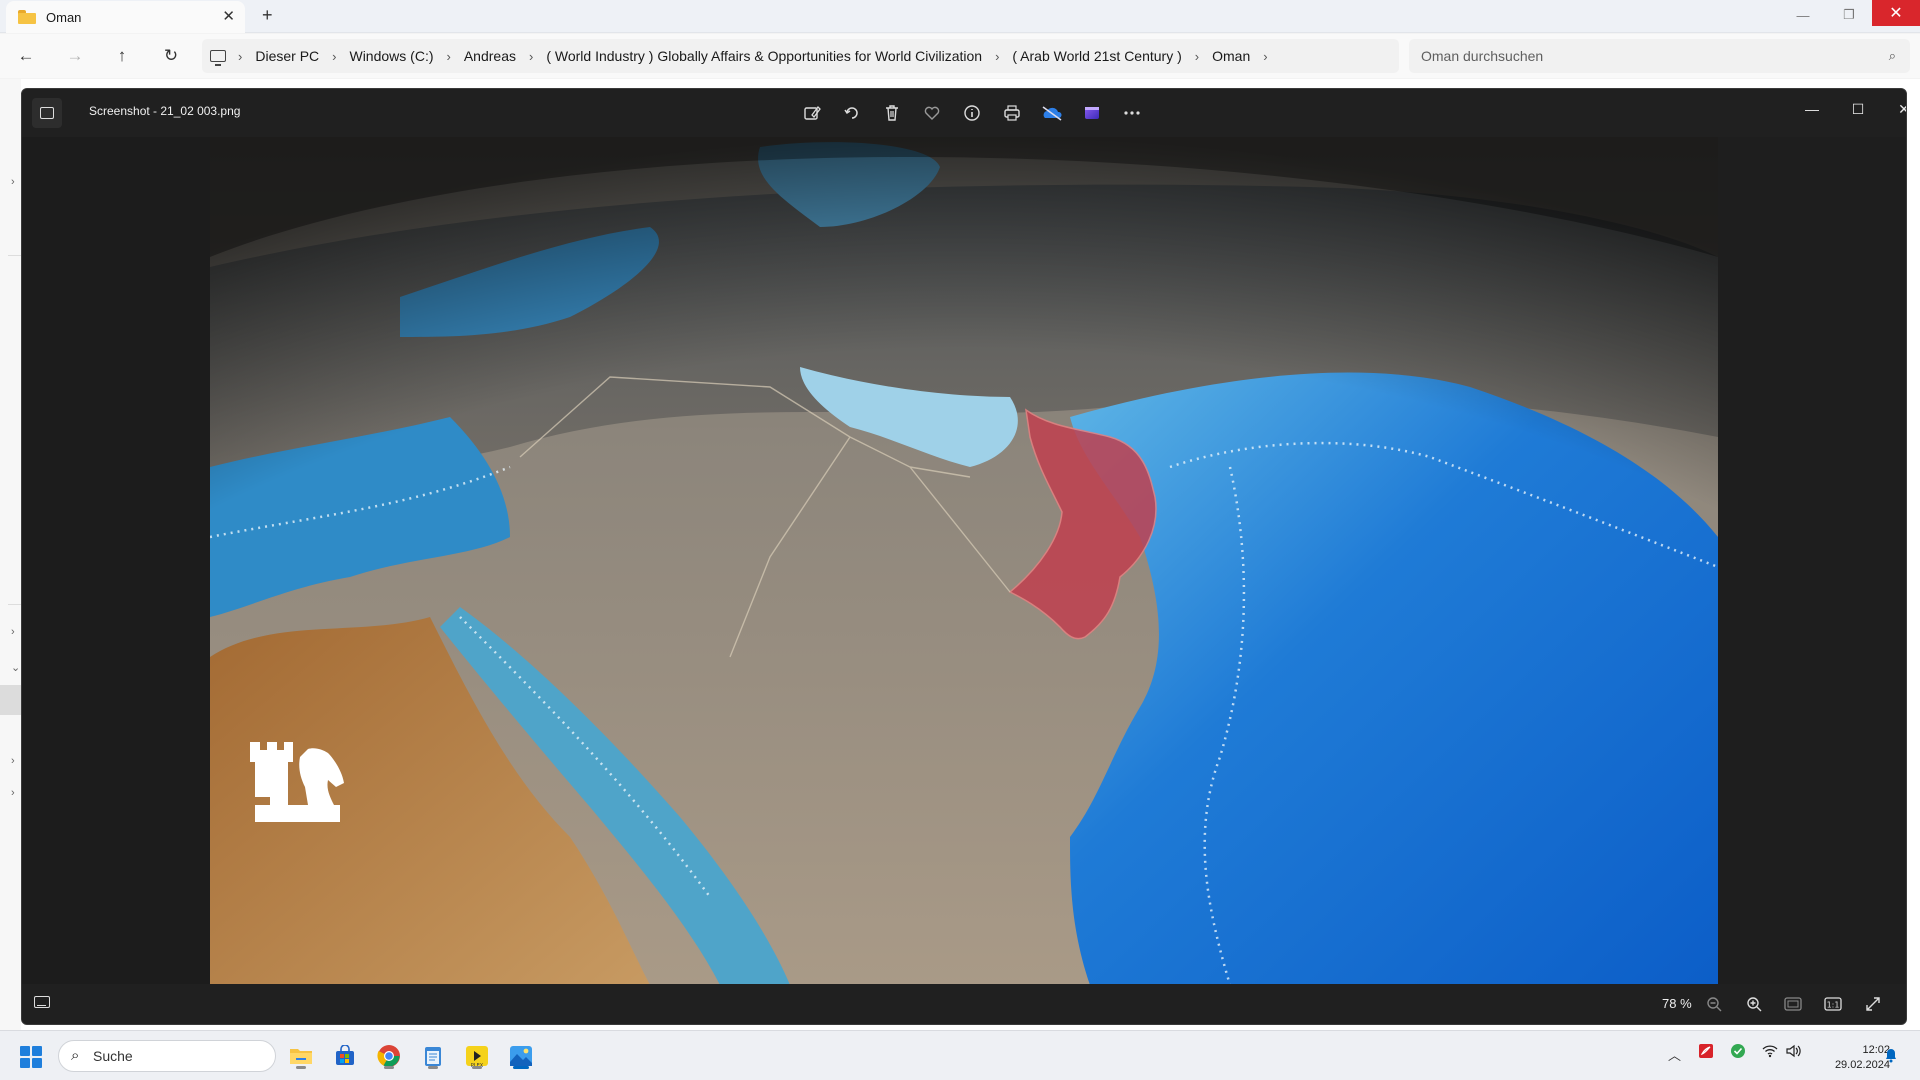 The width and height of the screenshot is (1920, 1080). I want to click on back-button: ←, so click(26, 56).